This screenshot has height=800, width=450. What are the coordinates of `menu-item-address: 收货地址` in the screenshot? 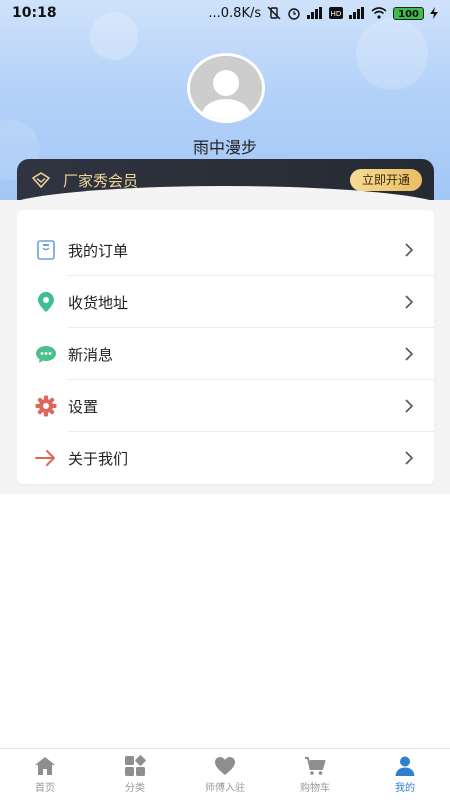 It's located at (225, 302).